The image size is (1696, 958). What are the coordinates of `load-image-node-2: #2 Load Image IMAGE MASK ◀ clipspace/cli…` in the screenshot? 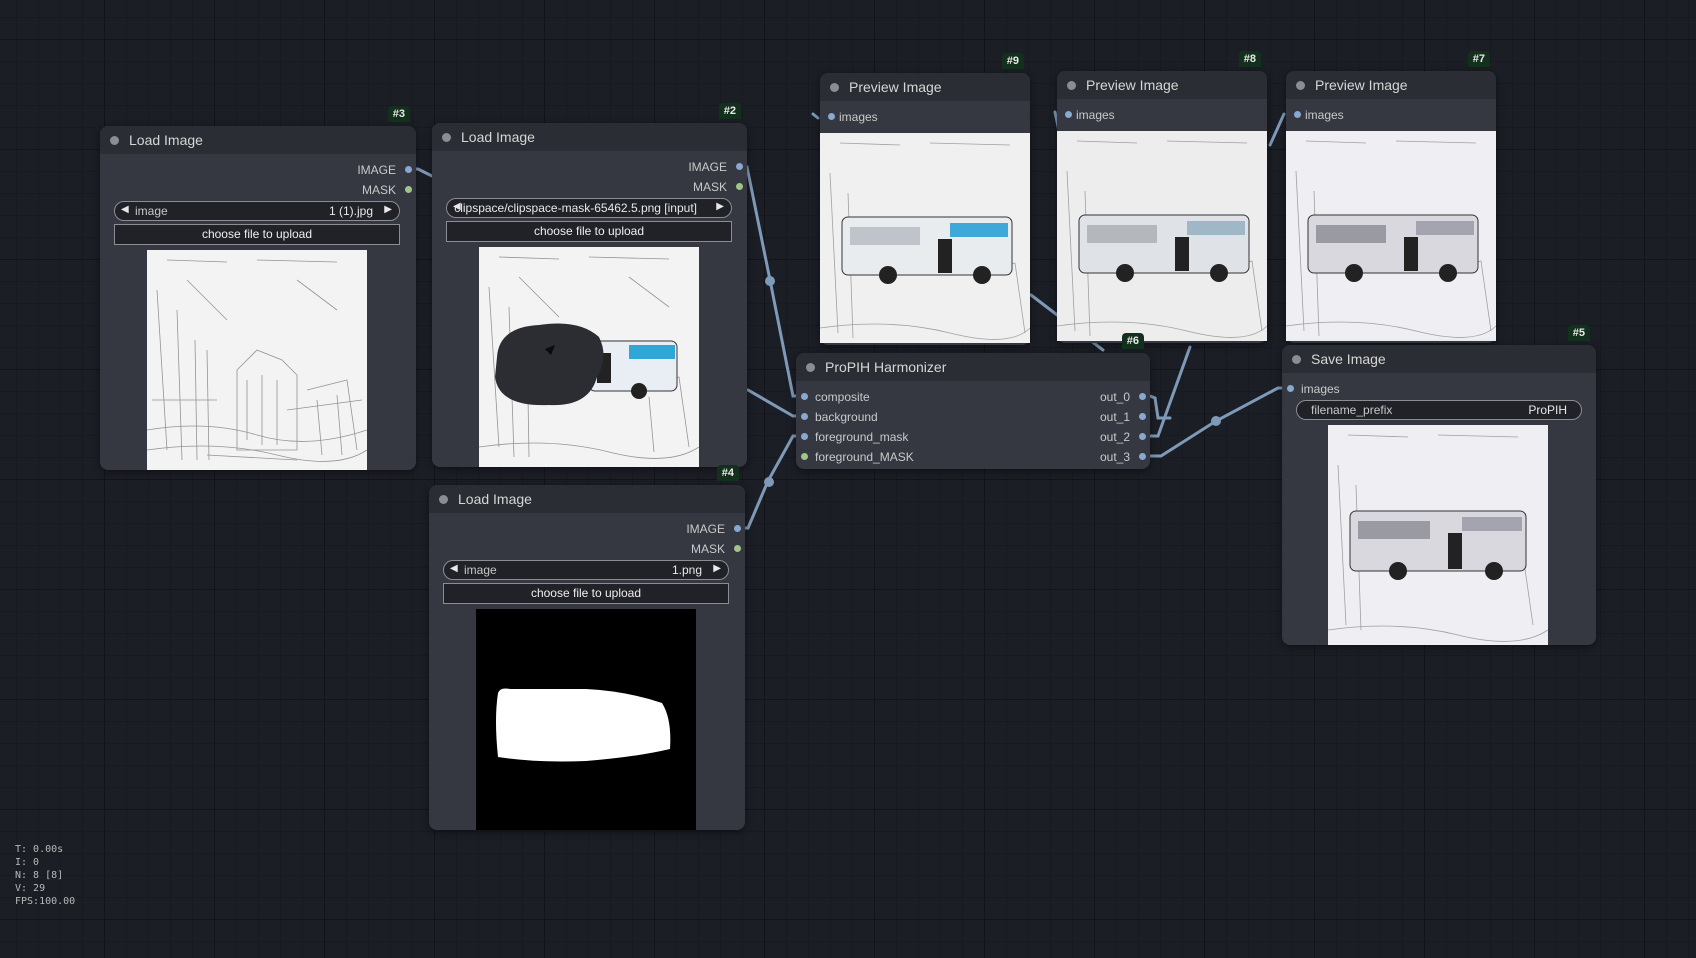 It's located at (589, 285).